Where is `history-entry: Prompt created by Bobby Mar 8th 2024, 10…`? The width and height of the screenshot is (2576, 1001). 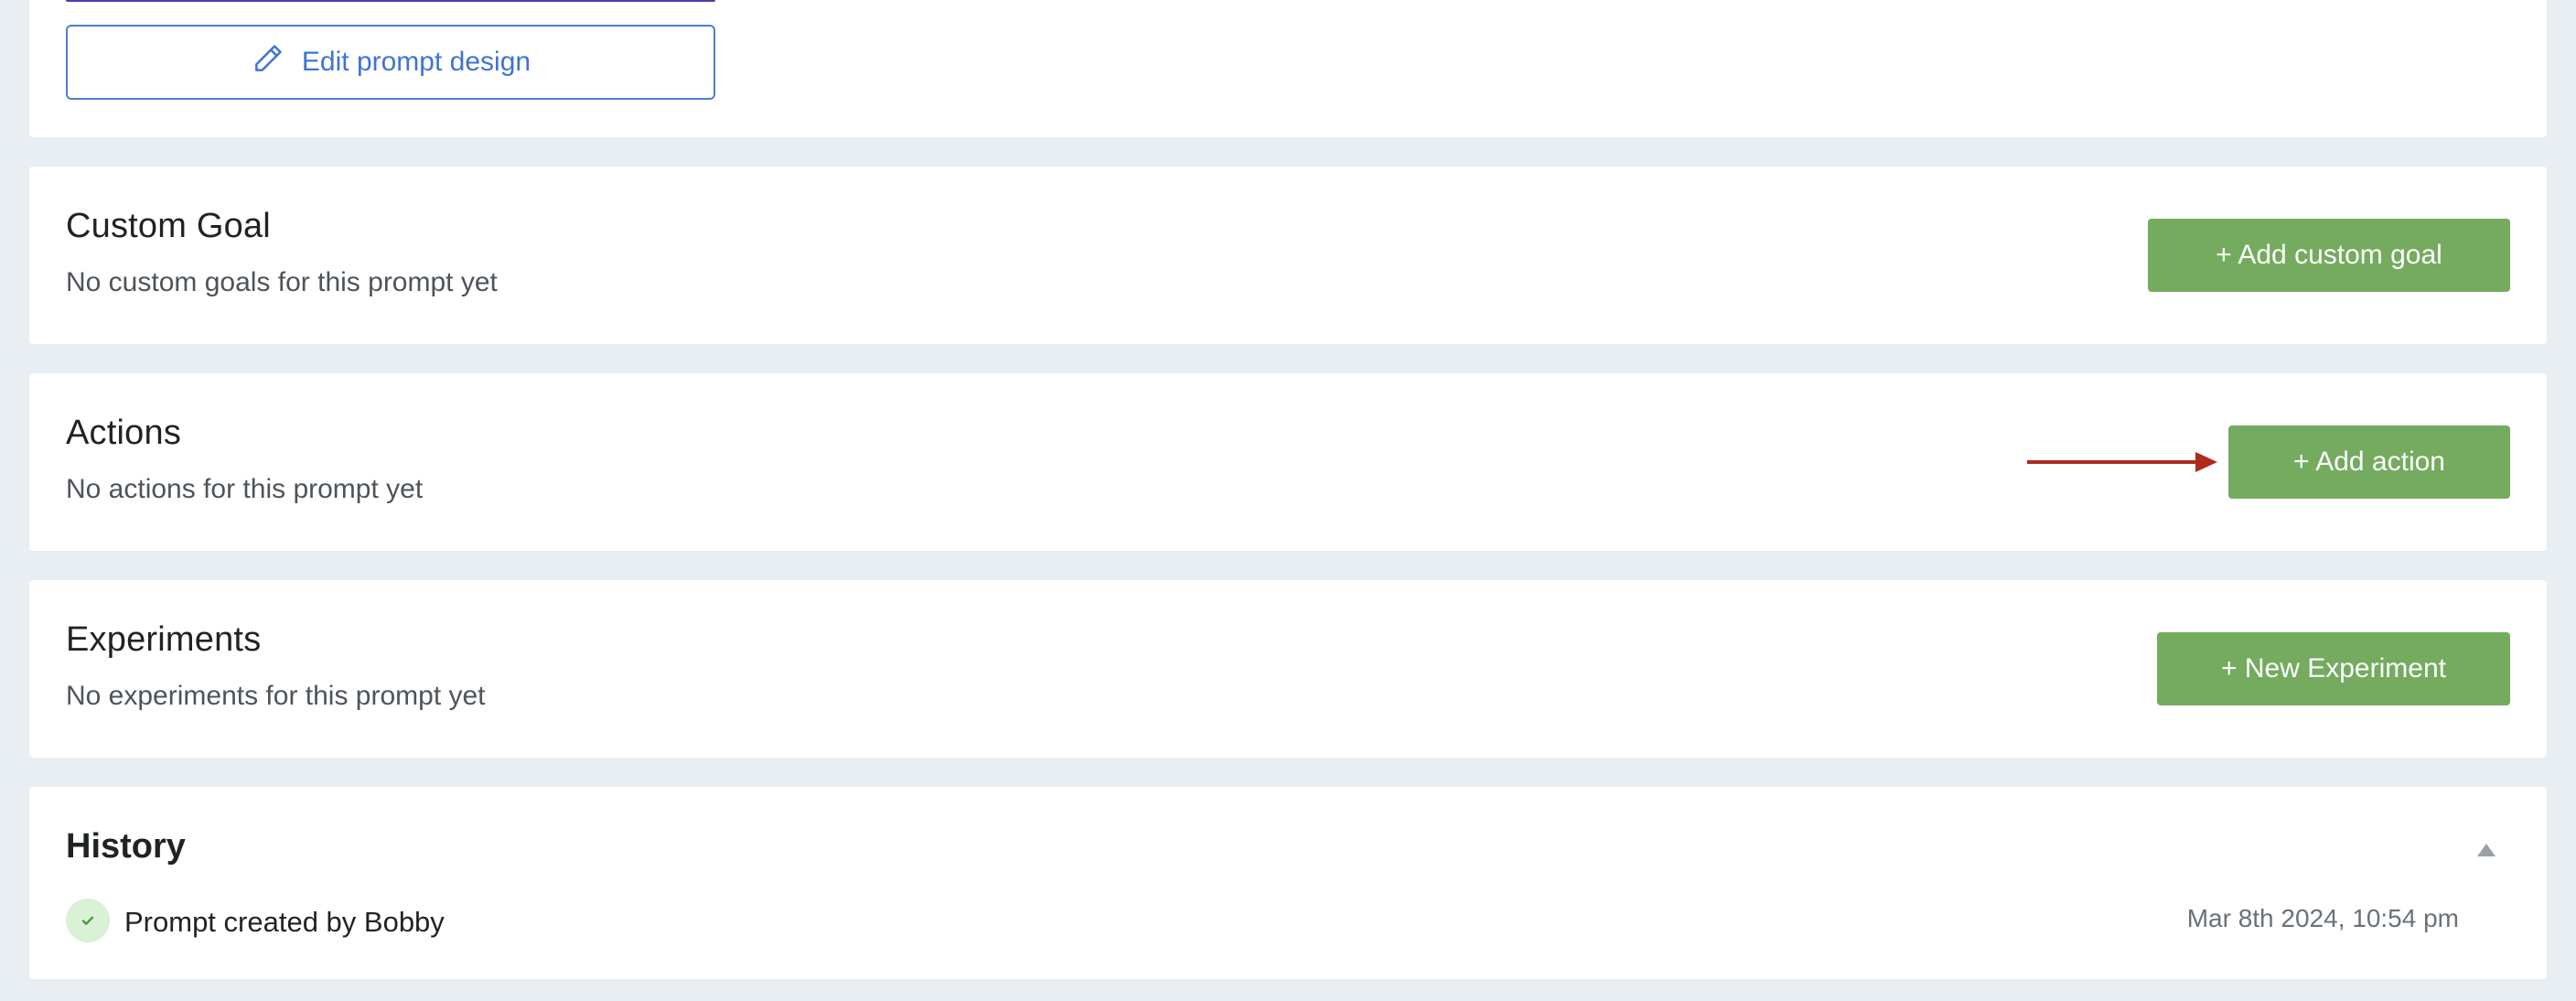 history-entry: Prompt created by Bobby Mar 8th 2024, 10… is located at coordinates (1288, 921).